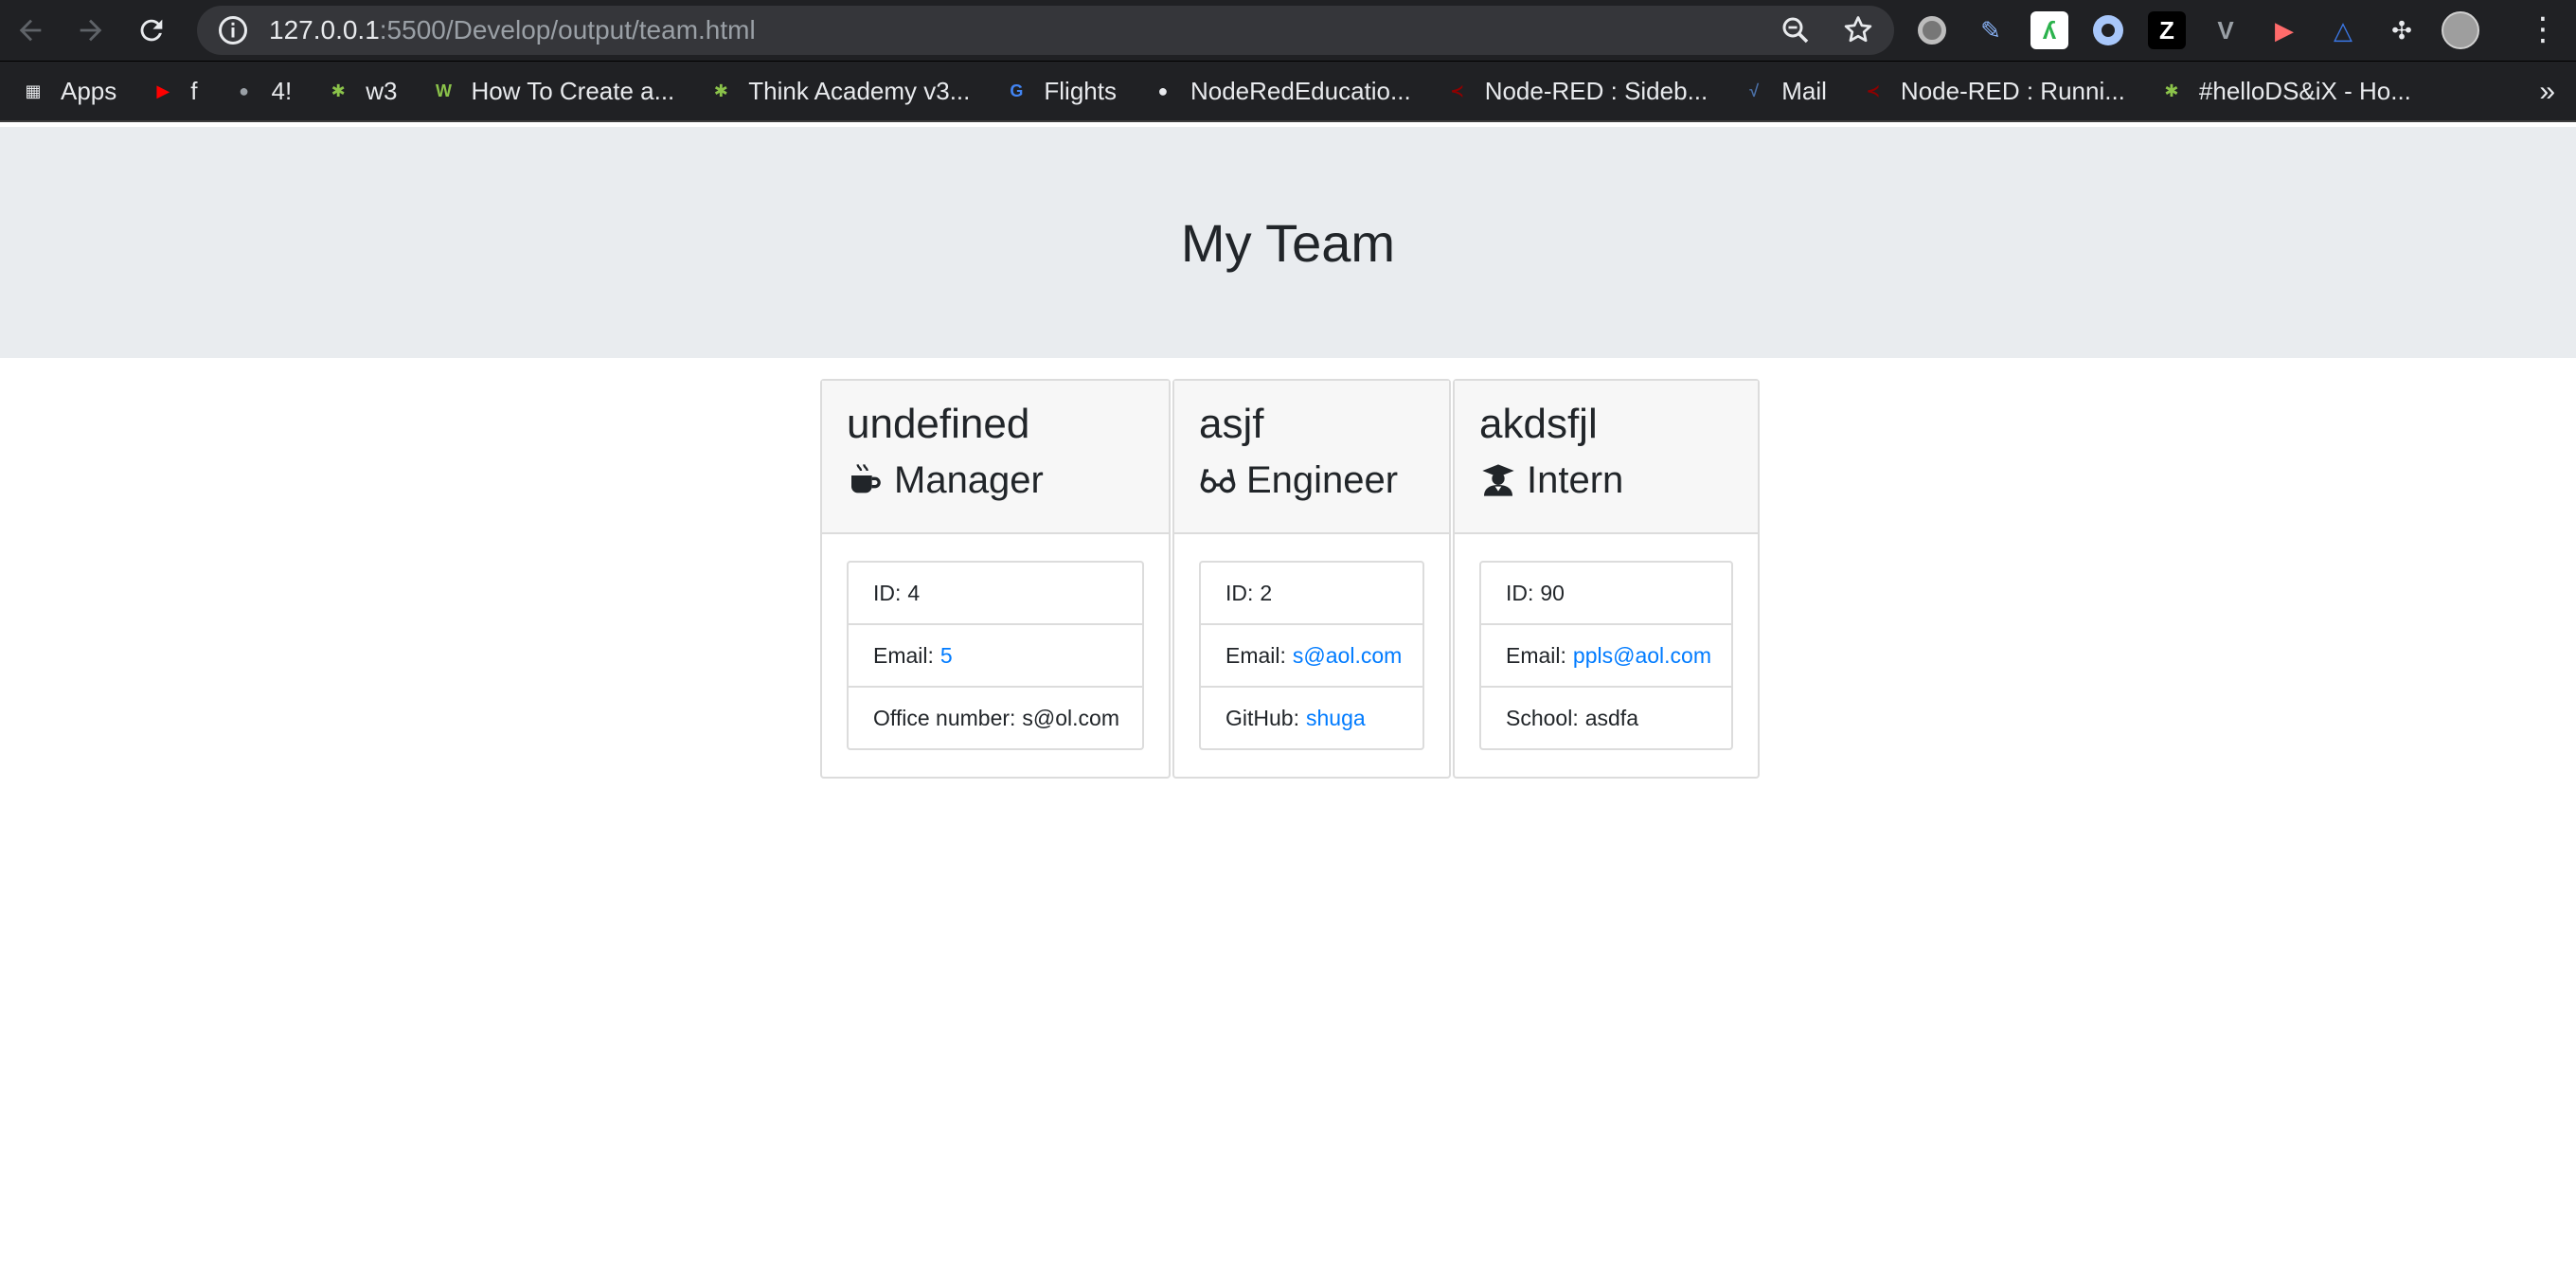 This screenshot has height=1273, width=2576. I want to click on google-flights-icon: G, so click(1017, 90).